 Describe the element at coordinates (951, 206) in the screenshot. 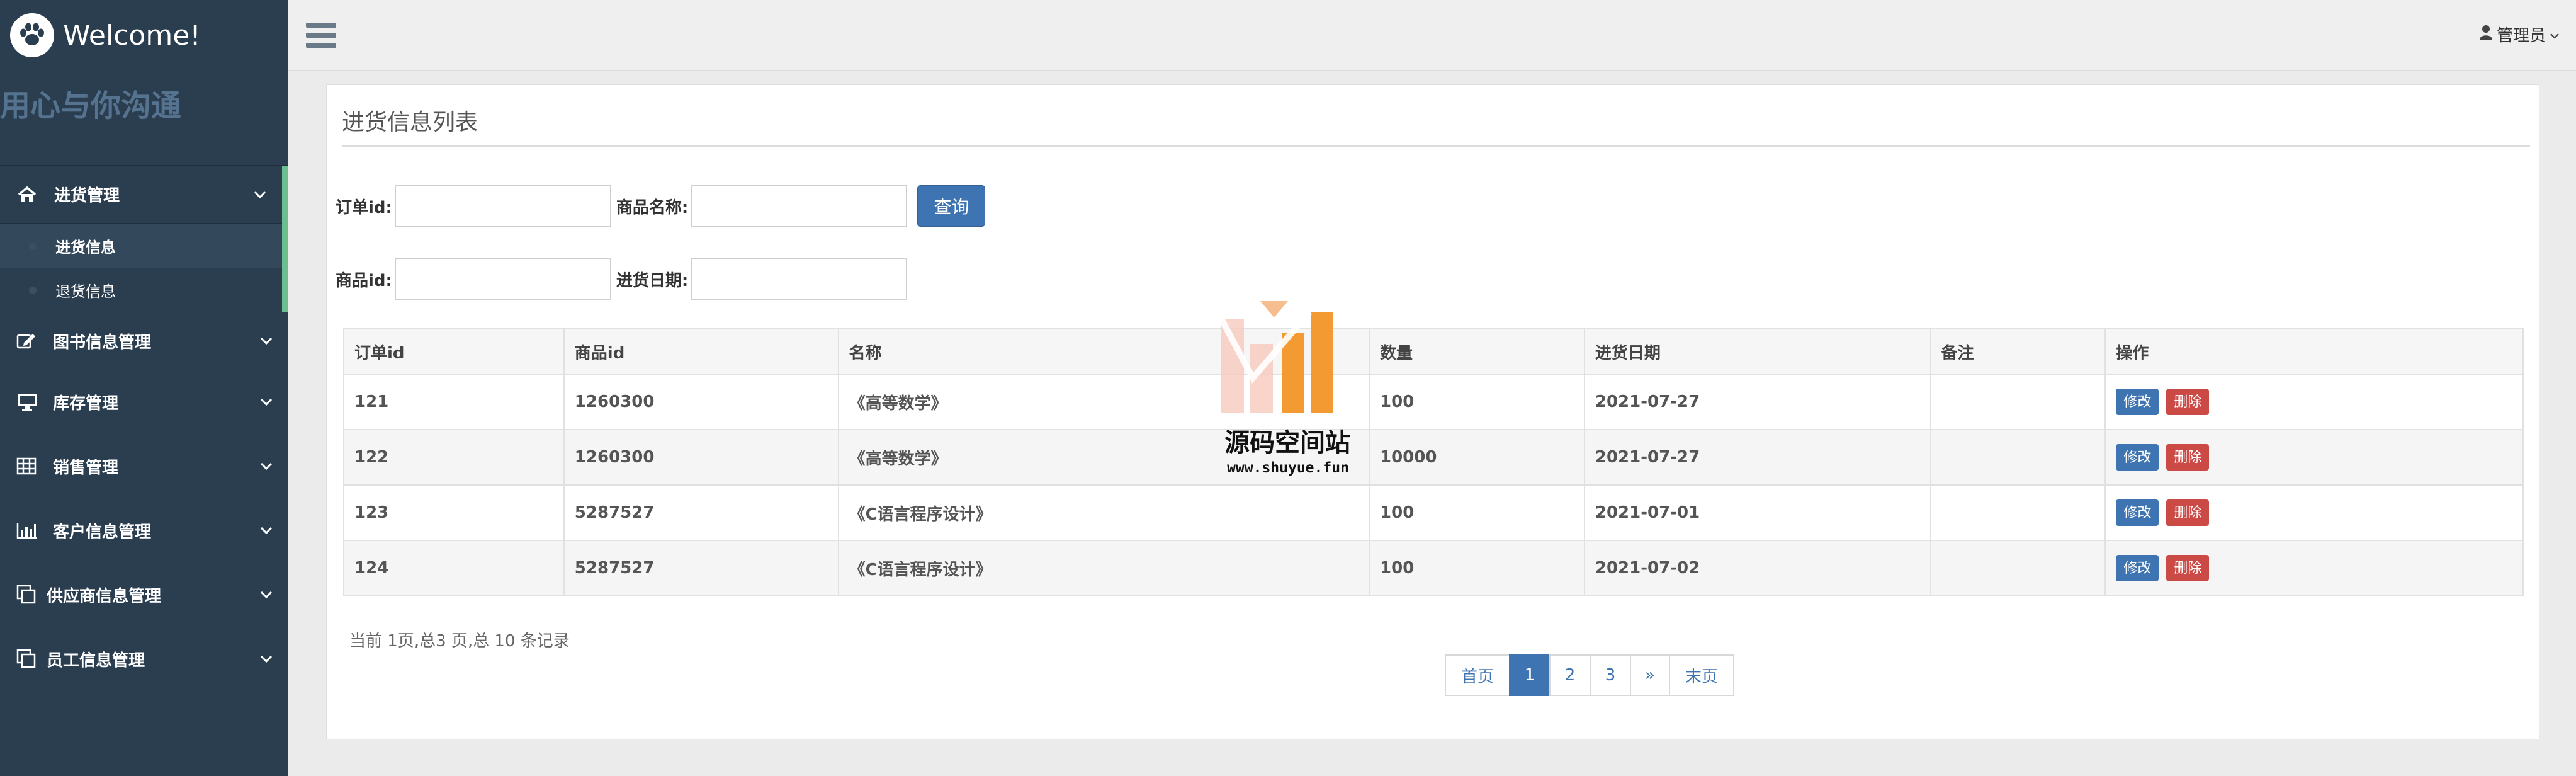

I see `query-button: 查询` at that location.